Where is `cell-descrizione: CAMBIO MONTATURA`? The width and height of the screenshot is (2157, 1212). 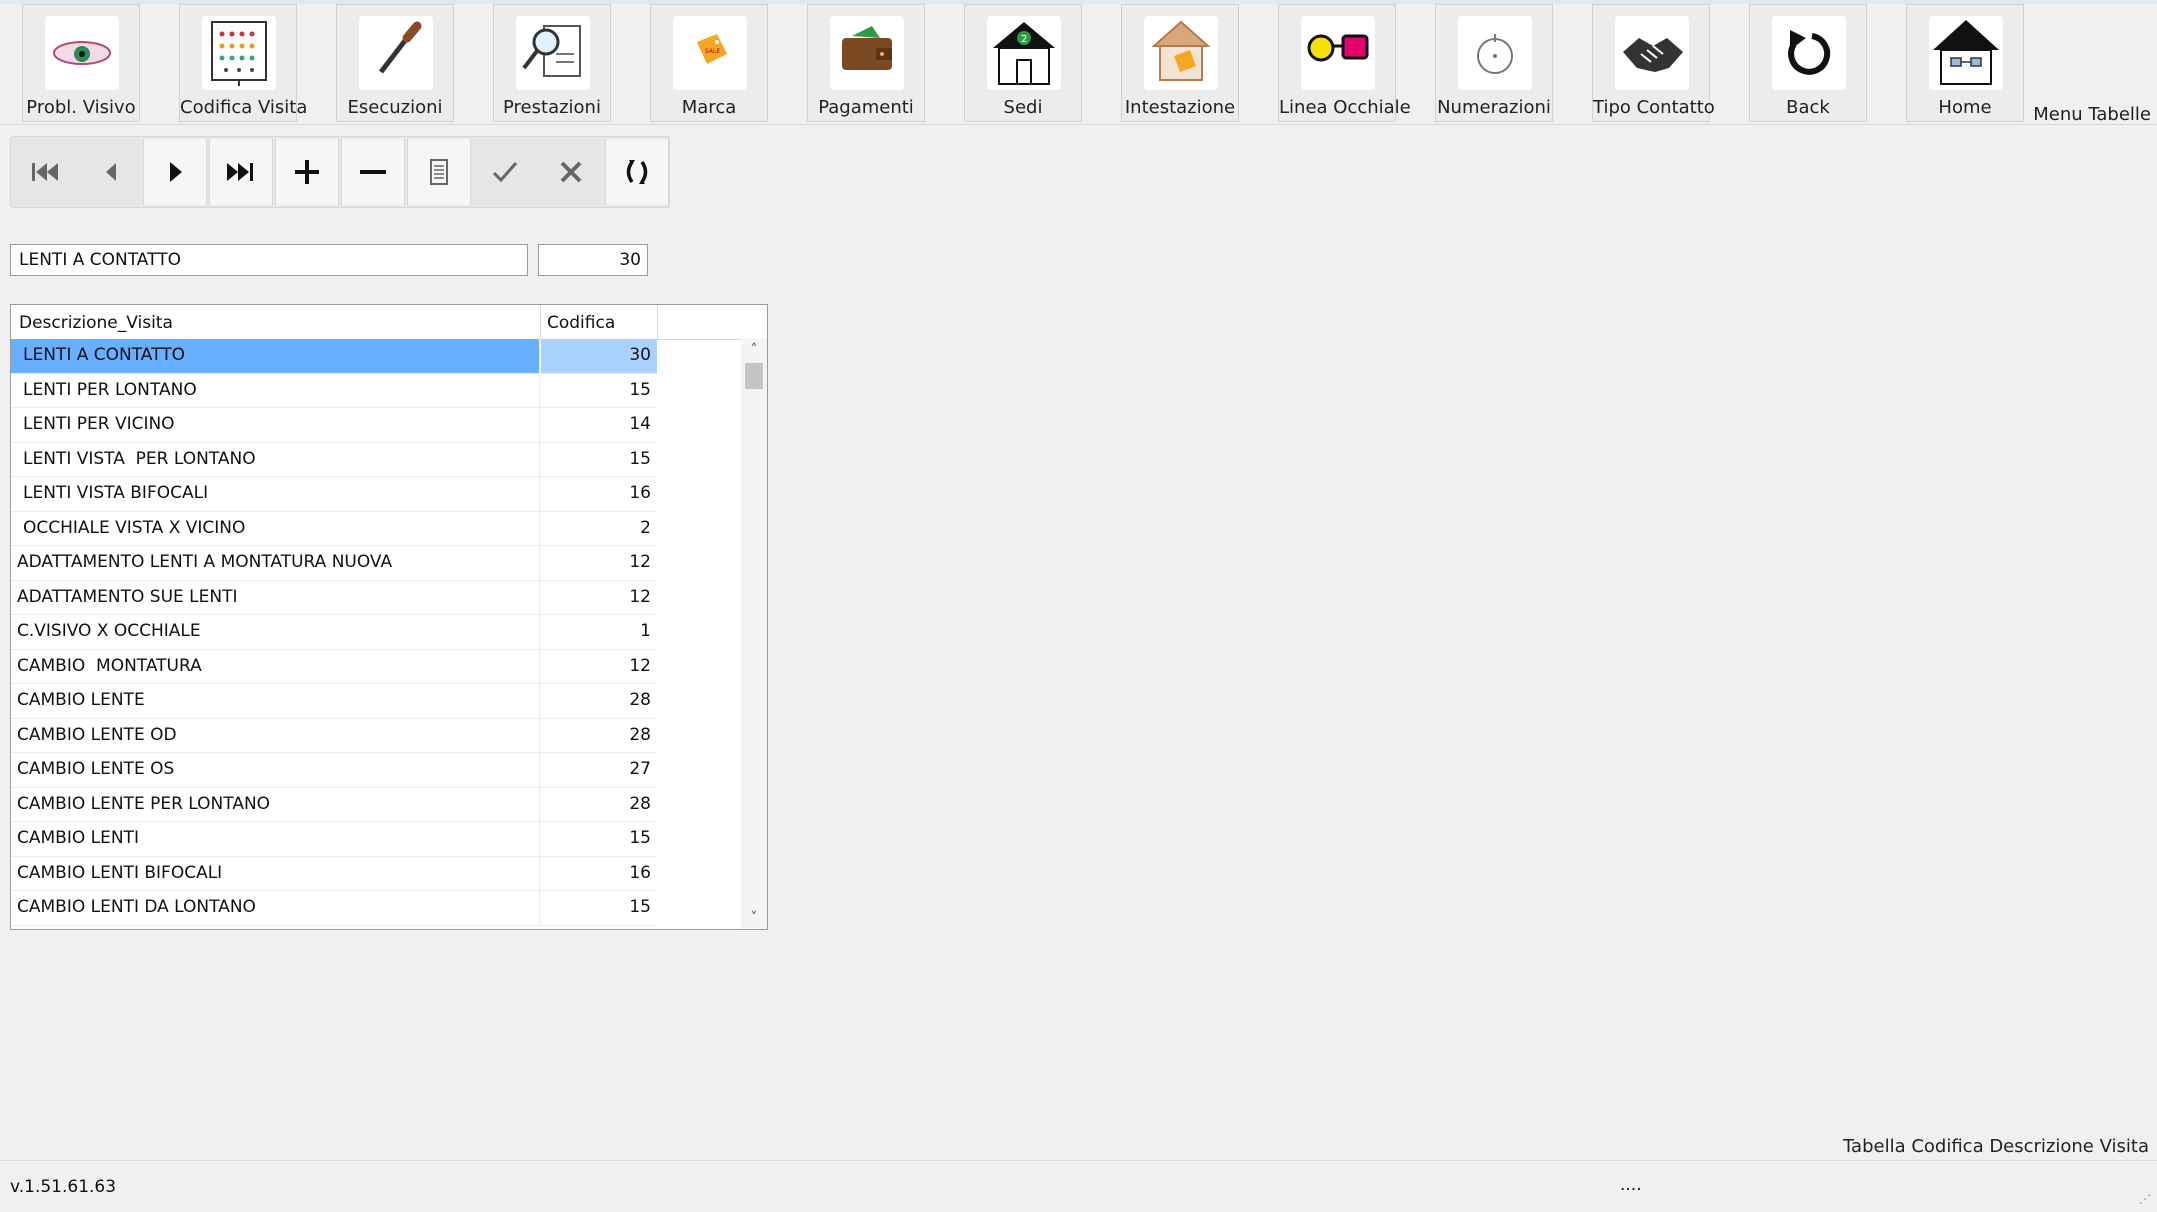
cell-descrizione: CAMBIO MONTATURA is located at coordinates (275, 666).